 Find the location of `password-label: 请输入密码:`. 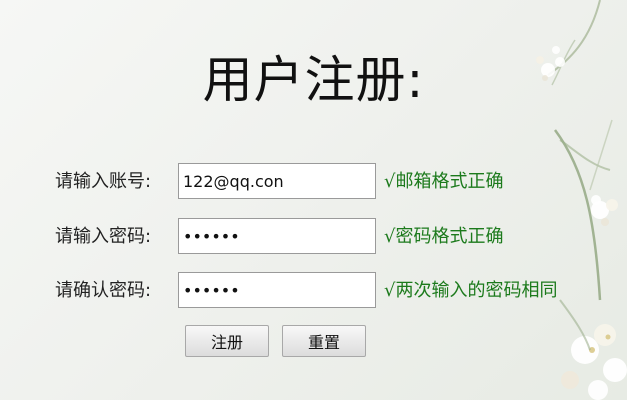

password-label: 请输入密码: is located at coordinates (103, 236).